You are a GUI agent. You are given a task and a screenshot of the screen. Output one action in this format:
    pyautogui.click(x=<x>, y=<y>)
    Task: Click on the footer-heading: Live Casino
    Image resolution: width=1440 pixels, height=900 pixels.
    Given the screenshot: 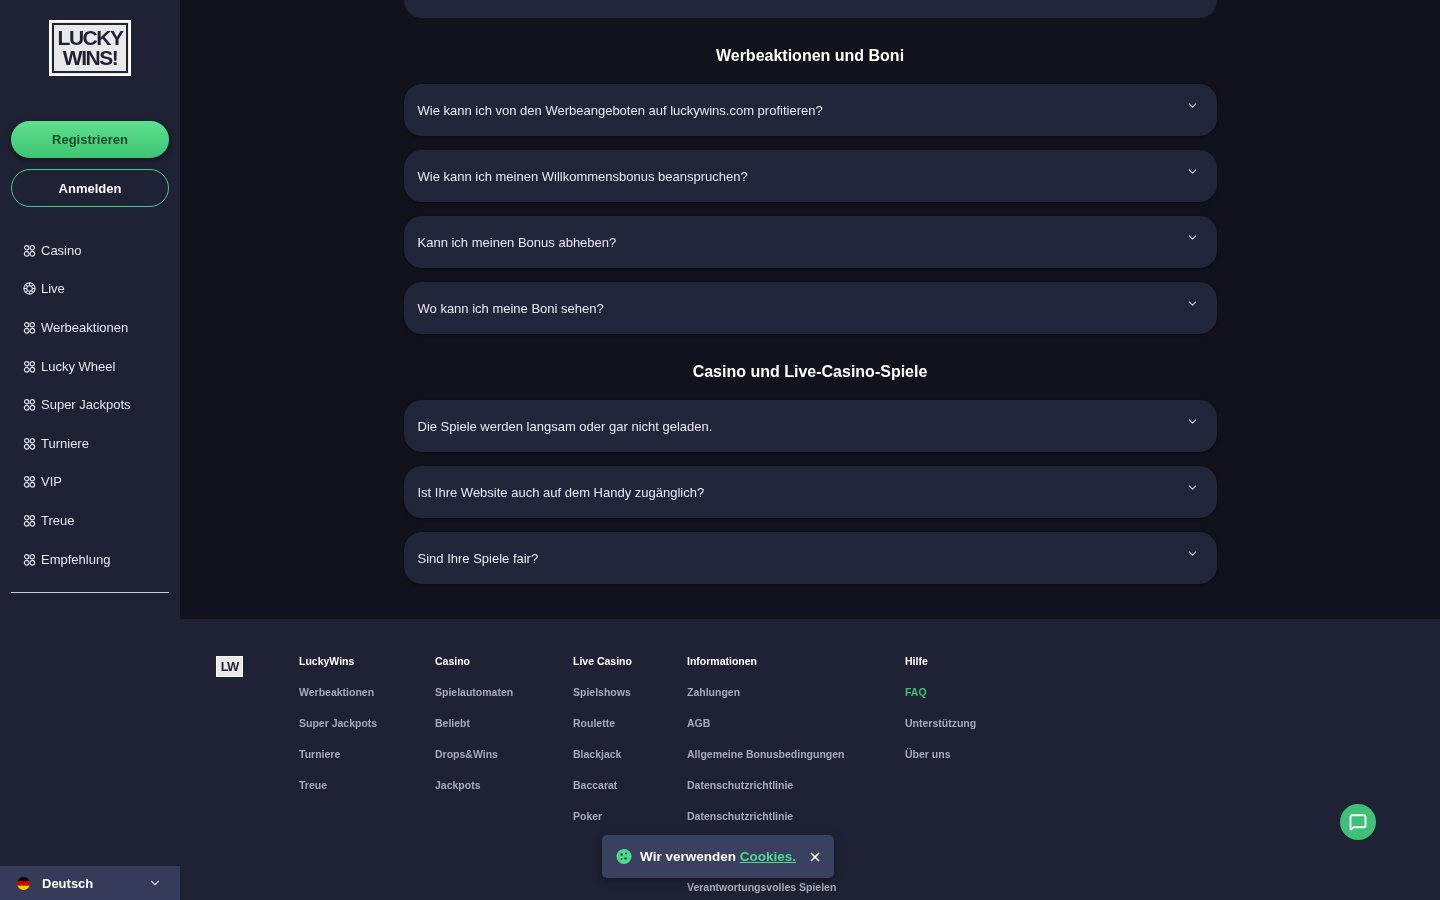 What is the action you would take?
    pyautogui.click(x=603, y=661)
    